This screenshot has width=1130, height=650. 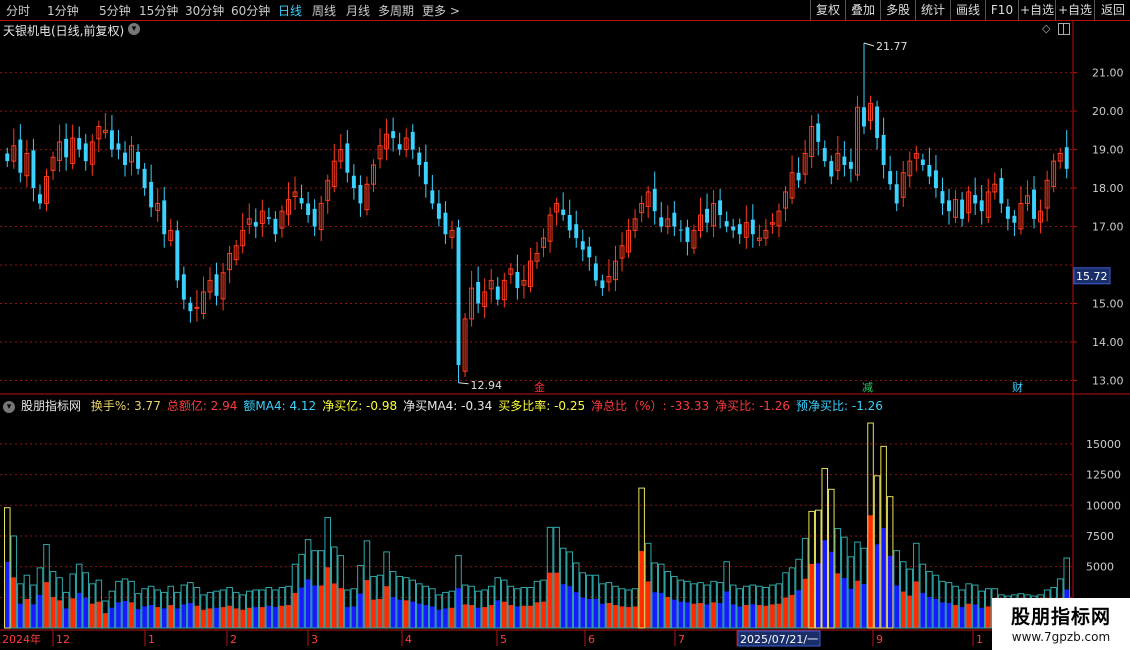 I want to click on indicator-value-5: 买多比率: -0.25, so click(x=542, y=406).